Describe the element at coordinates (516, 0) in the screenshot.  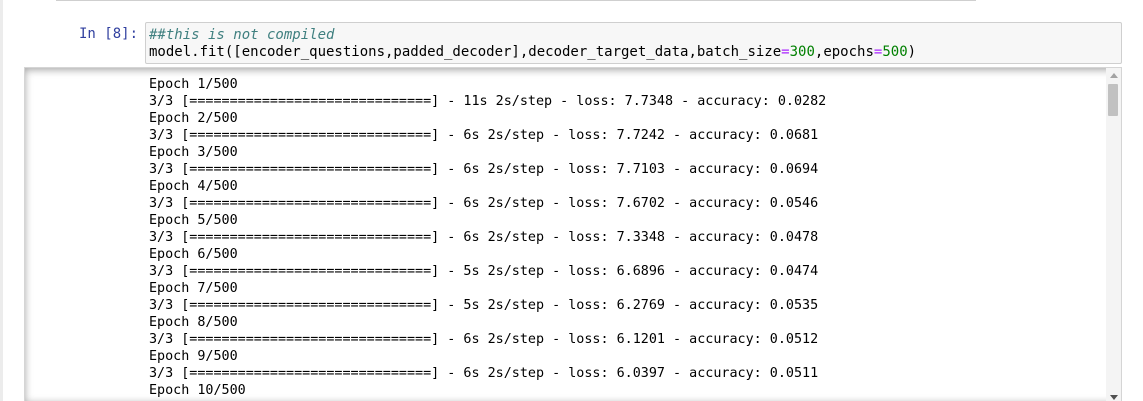
I see `previous-cell-border` at that location.